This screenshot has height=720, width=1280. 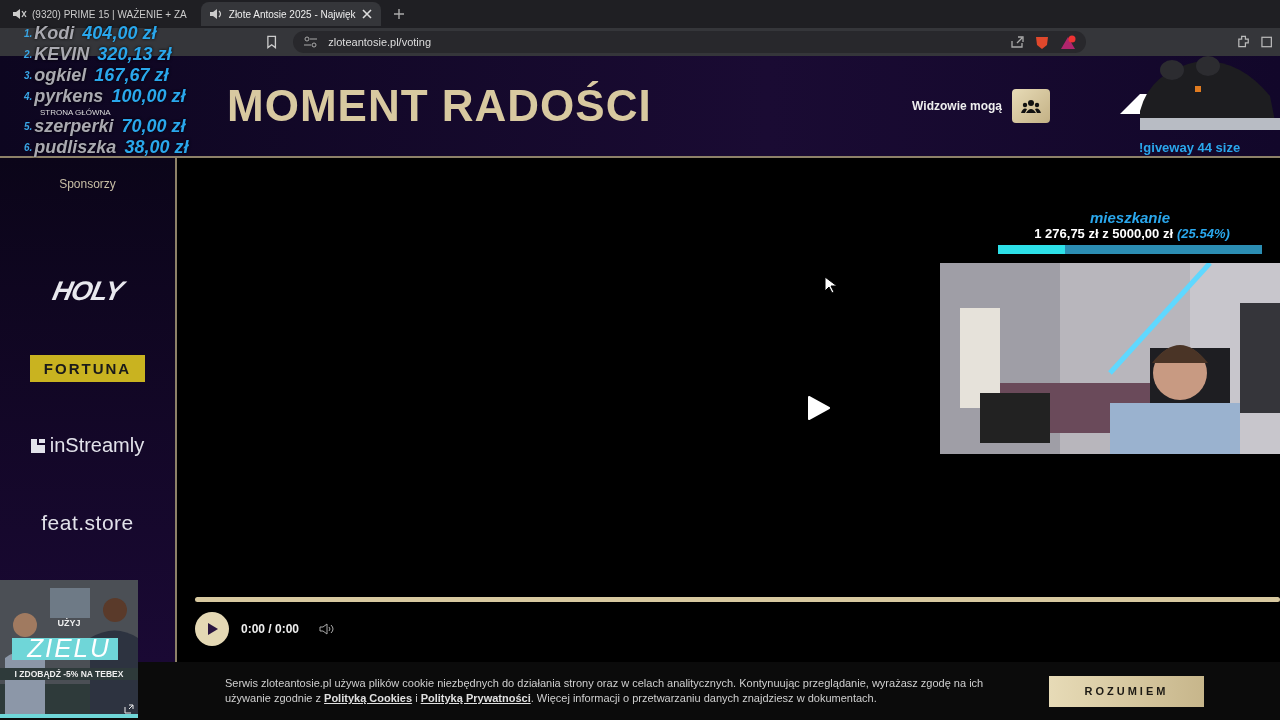 What do you see at coordinates (475, 698) in the screenshot?
I see `privacy-policy-link: Polityką Prywatności` at bounding box center [475, 698].